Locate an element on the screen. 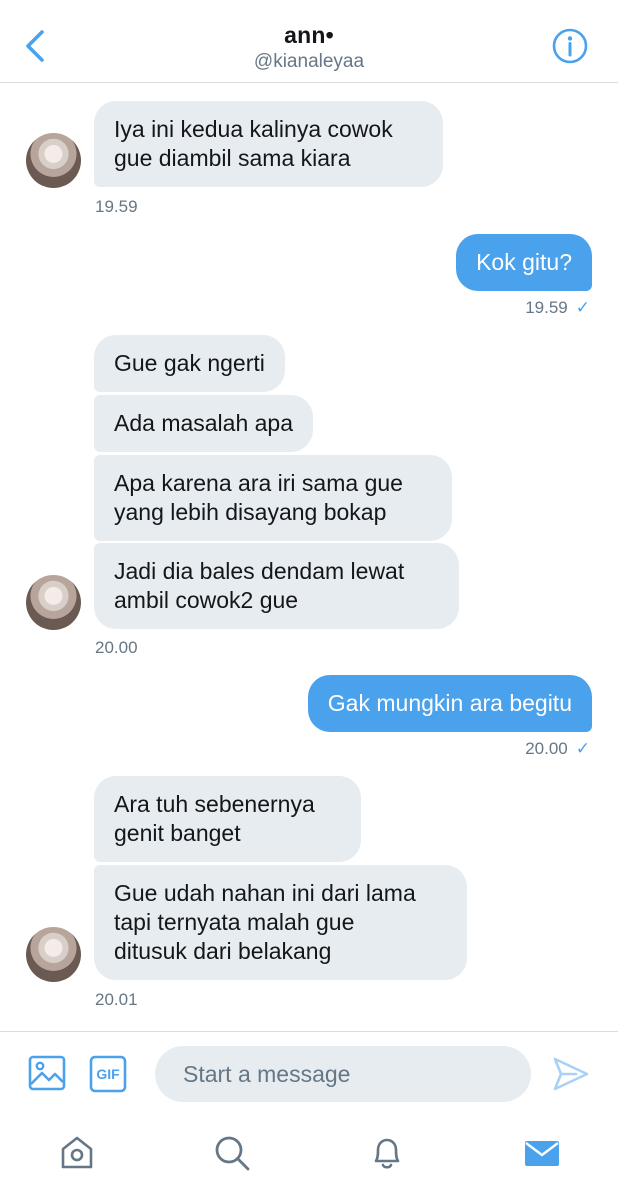  message-time: 19.59 is located at coordinates (546, 307).